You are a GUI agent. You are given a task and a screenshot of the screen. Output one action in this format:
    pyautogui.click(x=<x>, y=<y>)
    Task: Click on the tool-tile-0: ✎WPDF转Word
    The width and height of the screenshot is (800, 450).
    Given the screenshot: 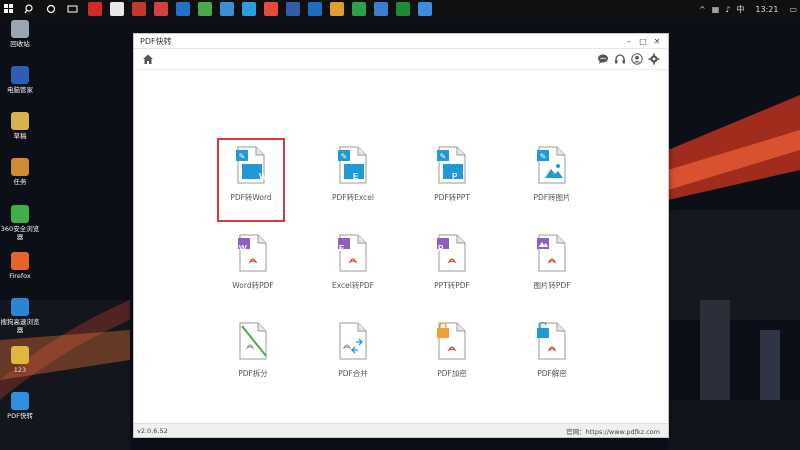 What is the action you would take?
    pyautogui.click(x=251, y=180)
    